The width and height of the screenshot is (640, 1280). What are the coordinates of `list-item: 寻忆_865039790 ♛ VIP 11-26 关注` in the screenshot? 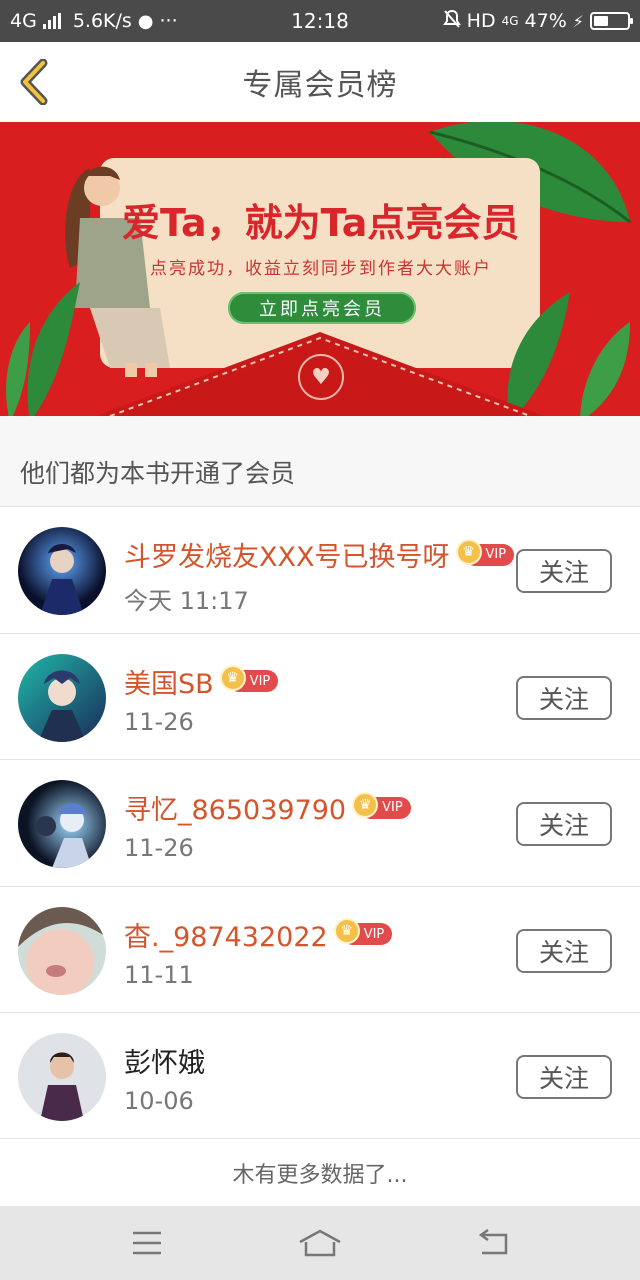 It's located at (320, 822).